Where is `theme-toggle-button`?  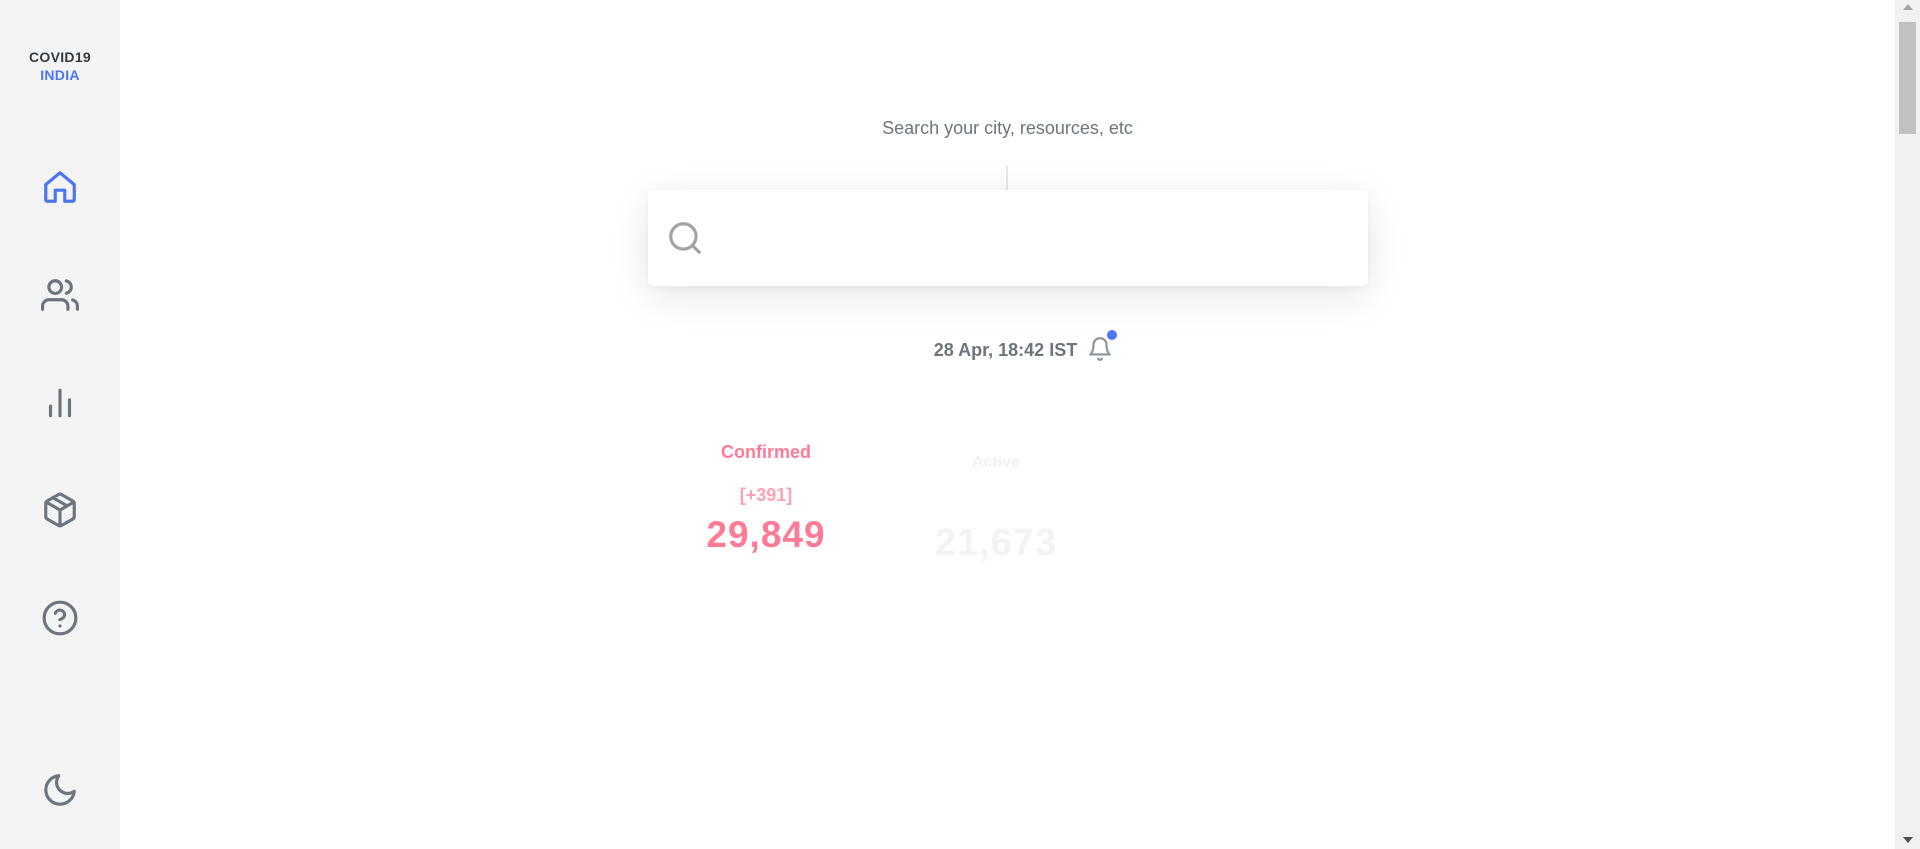
theme-toggle-button is located at coordinates (60, 790).